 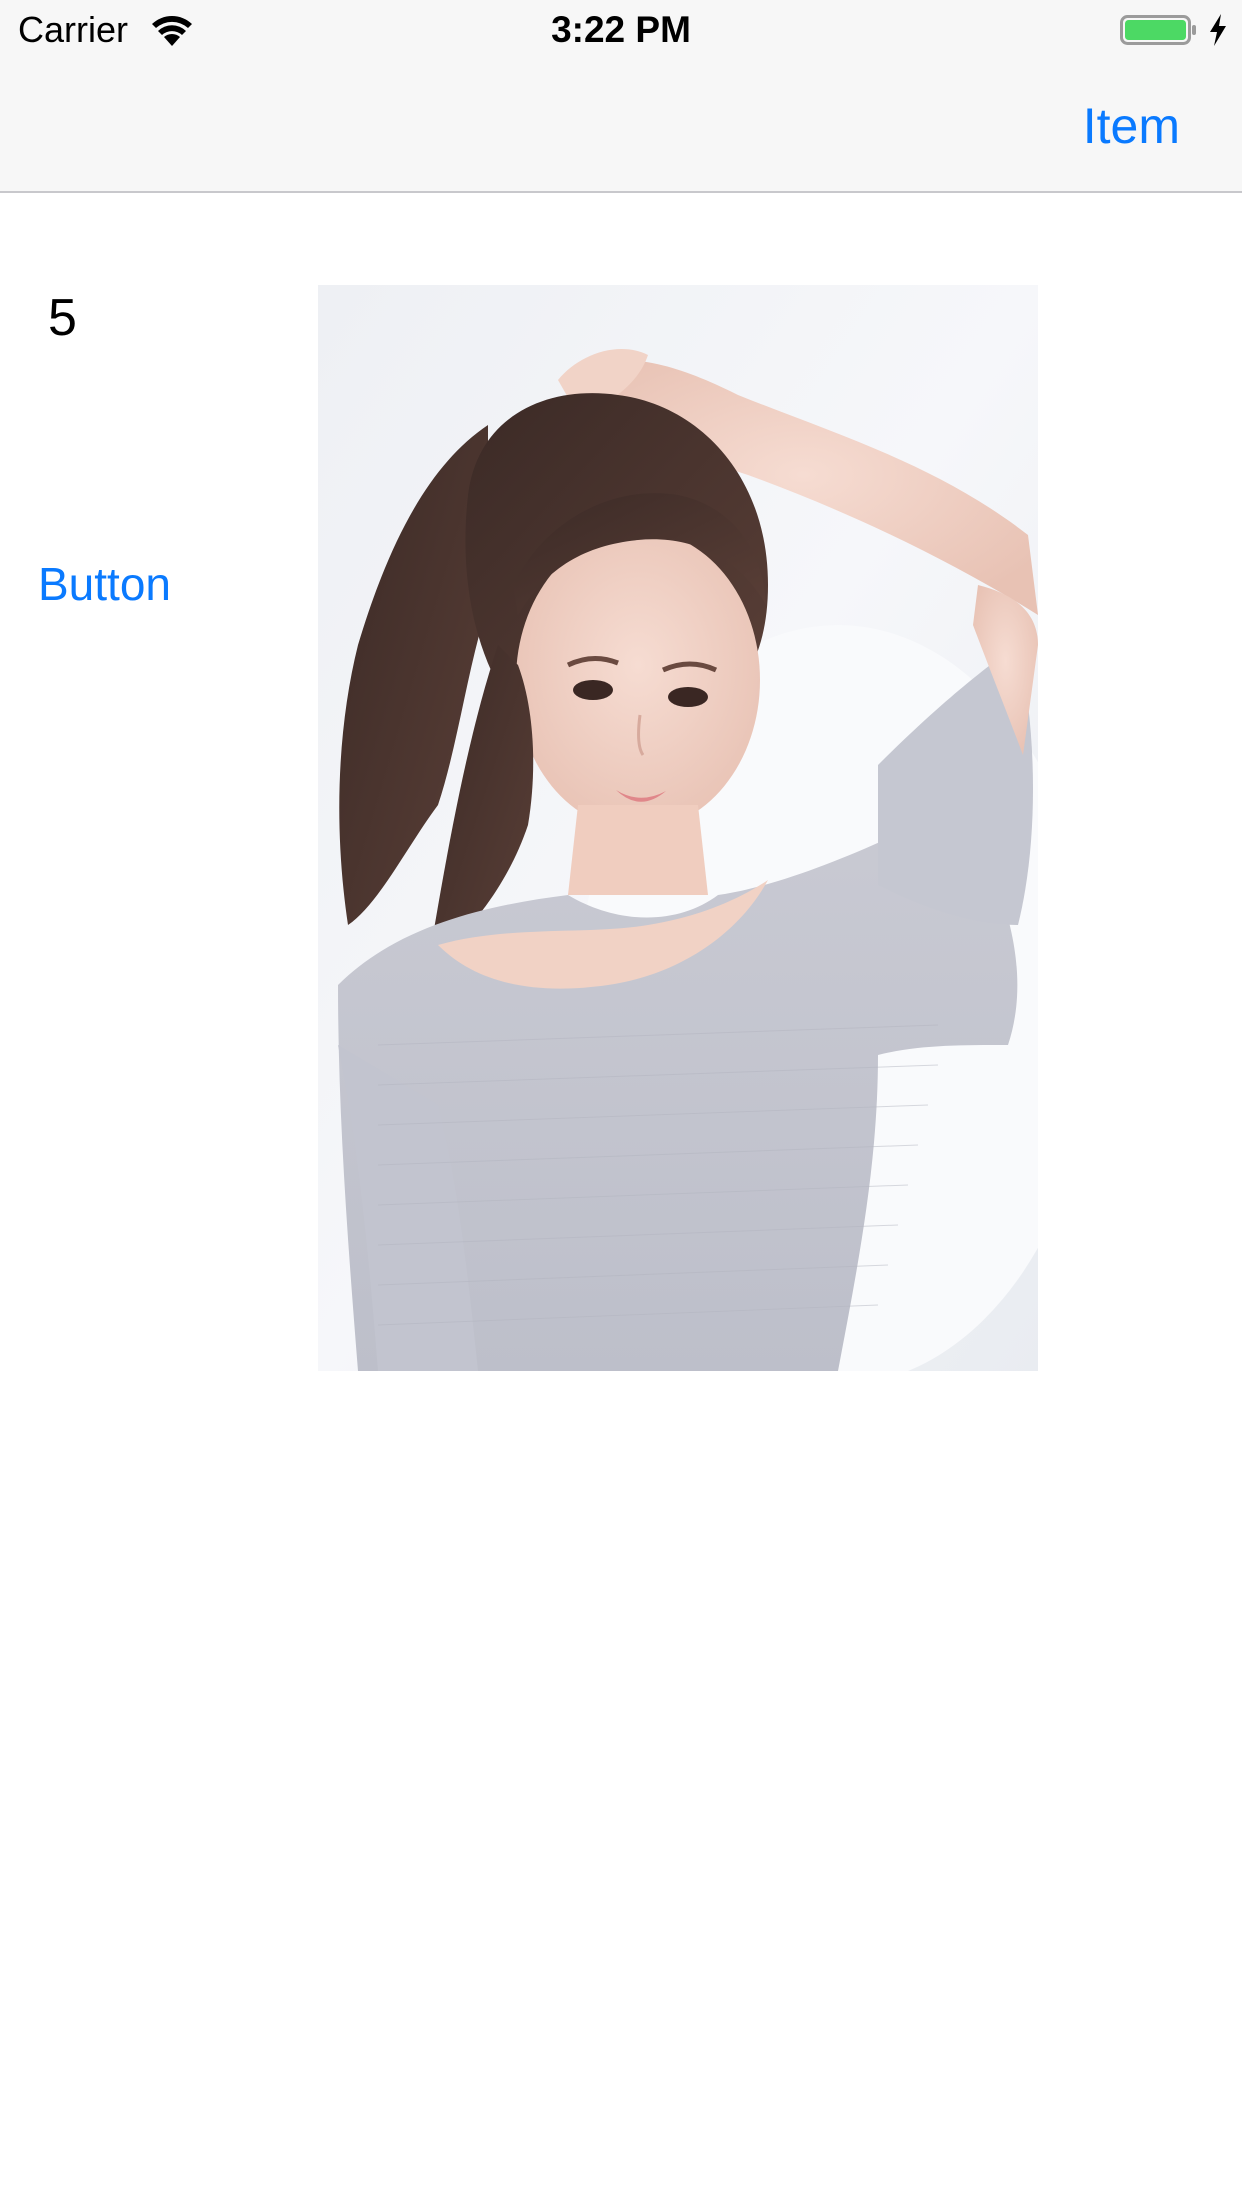 What do you see at coordinates (1218, 30) in the screenshot?
I see `charging-bolt-icon` at bounding box center [1218, 30].